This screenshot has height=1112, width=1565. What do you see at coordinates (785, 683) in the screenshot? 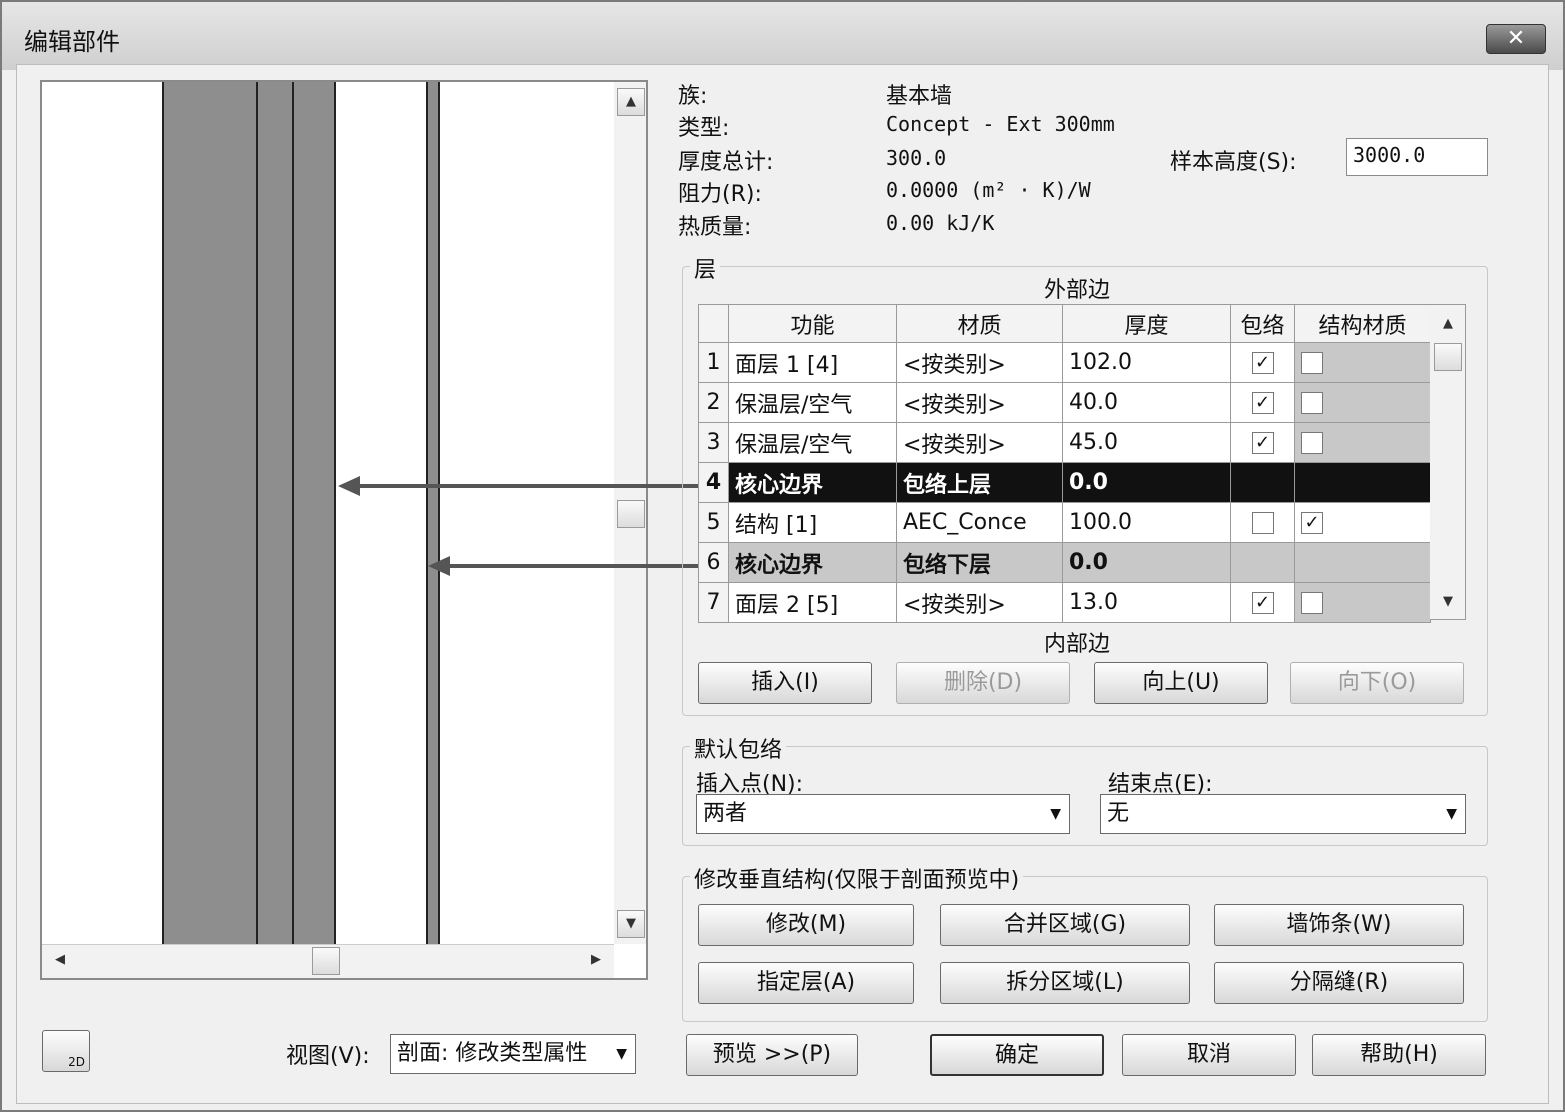
I see `insert-button: 插入(I)` at bounding box center [785, 683].